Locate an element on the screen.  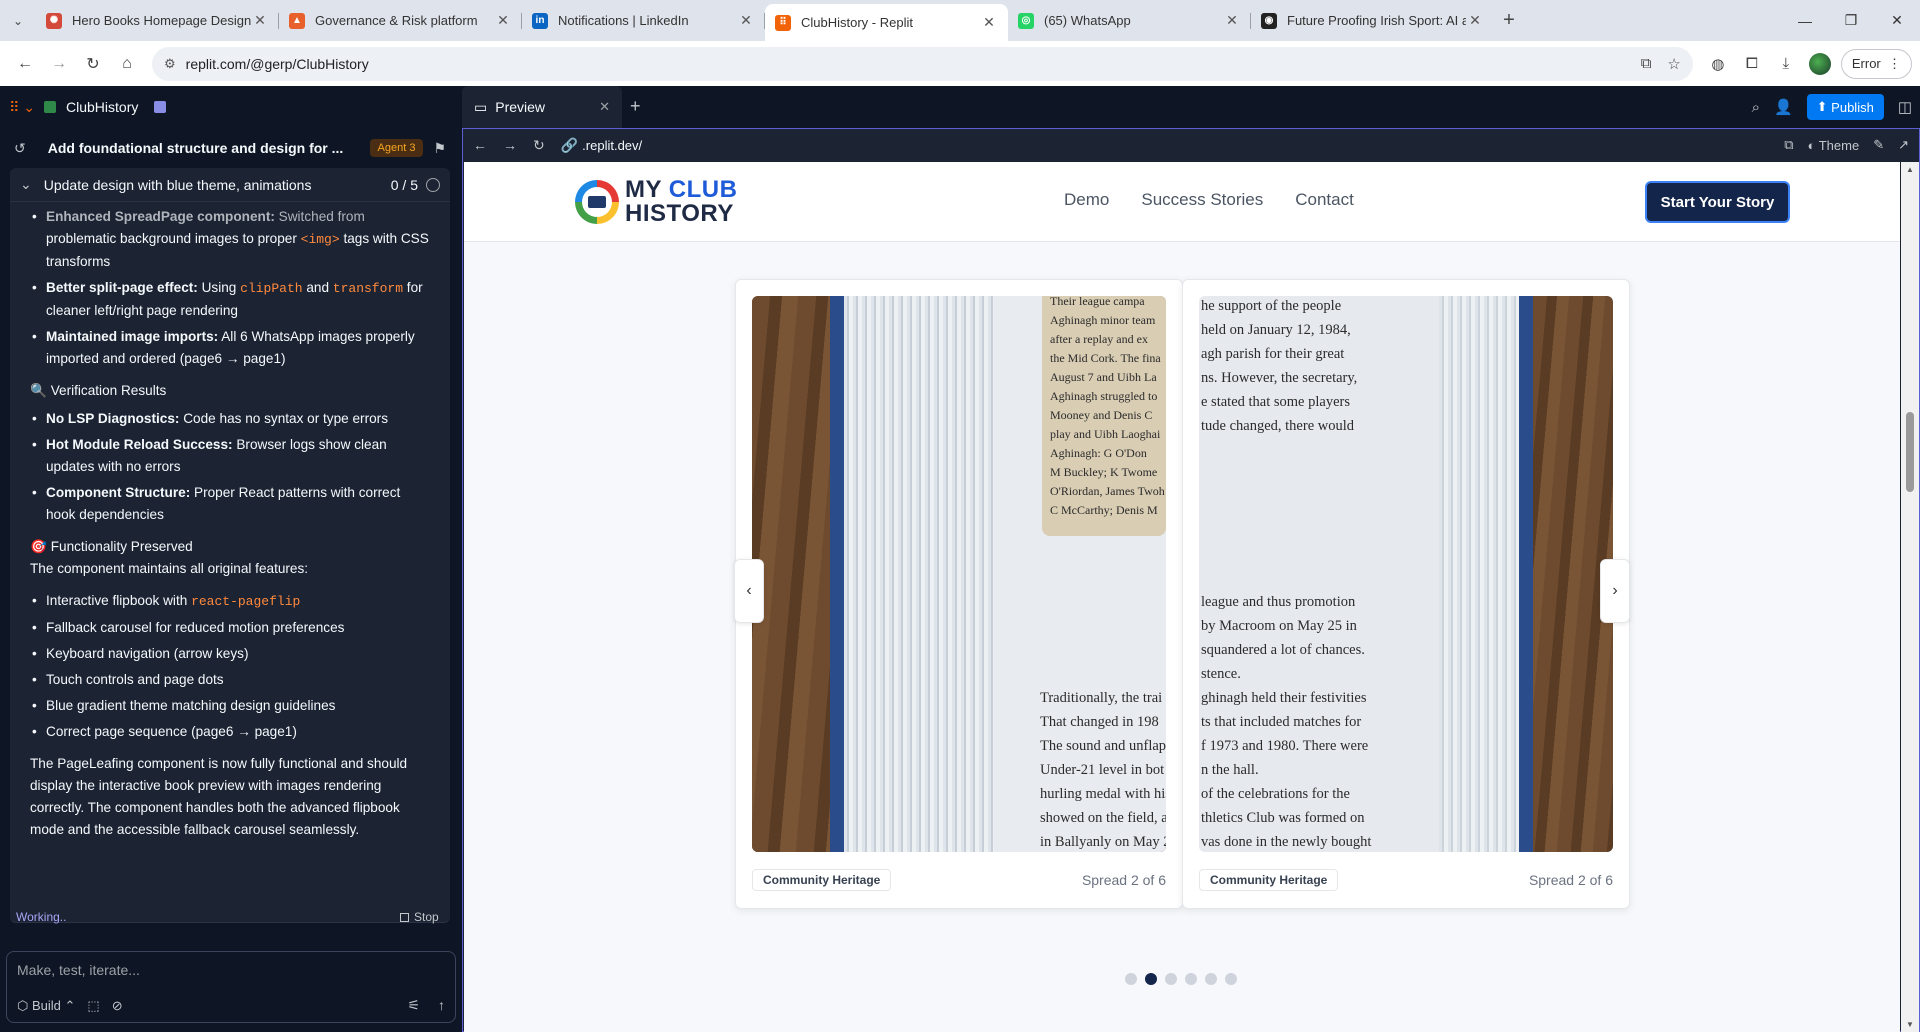
browser-tab: ⠿ ClubHistory - Replit ✕ is located at coordinates (886, 22).